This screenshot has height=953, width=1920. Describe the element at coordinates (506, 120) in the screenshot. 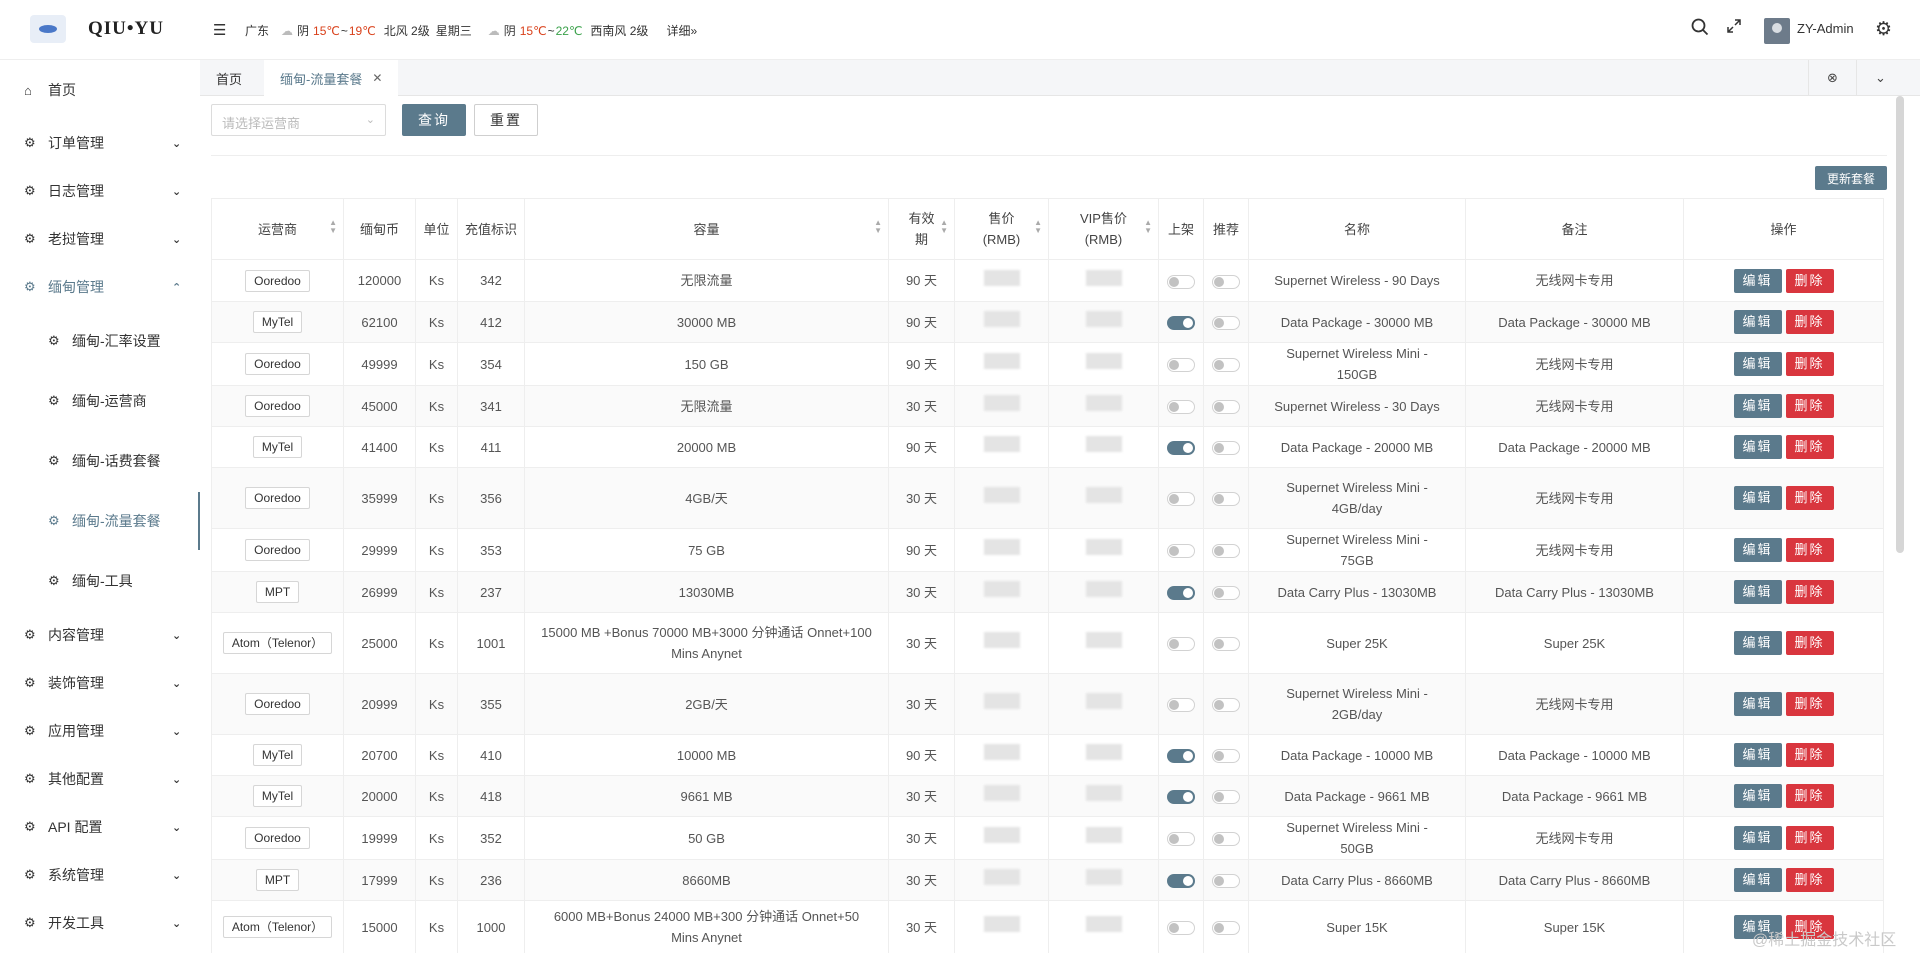

I see `reset-button: 重置` at that location.